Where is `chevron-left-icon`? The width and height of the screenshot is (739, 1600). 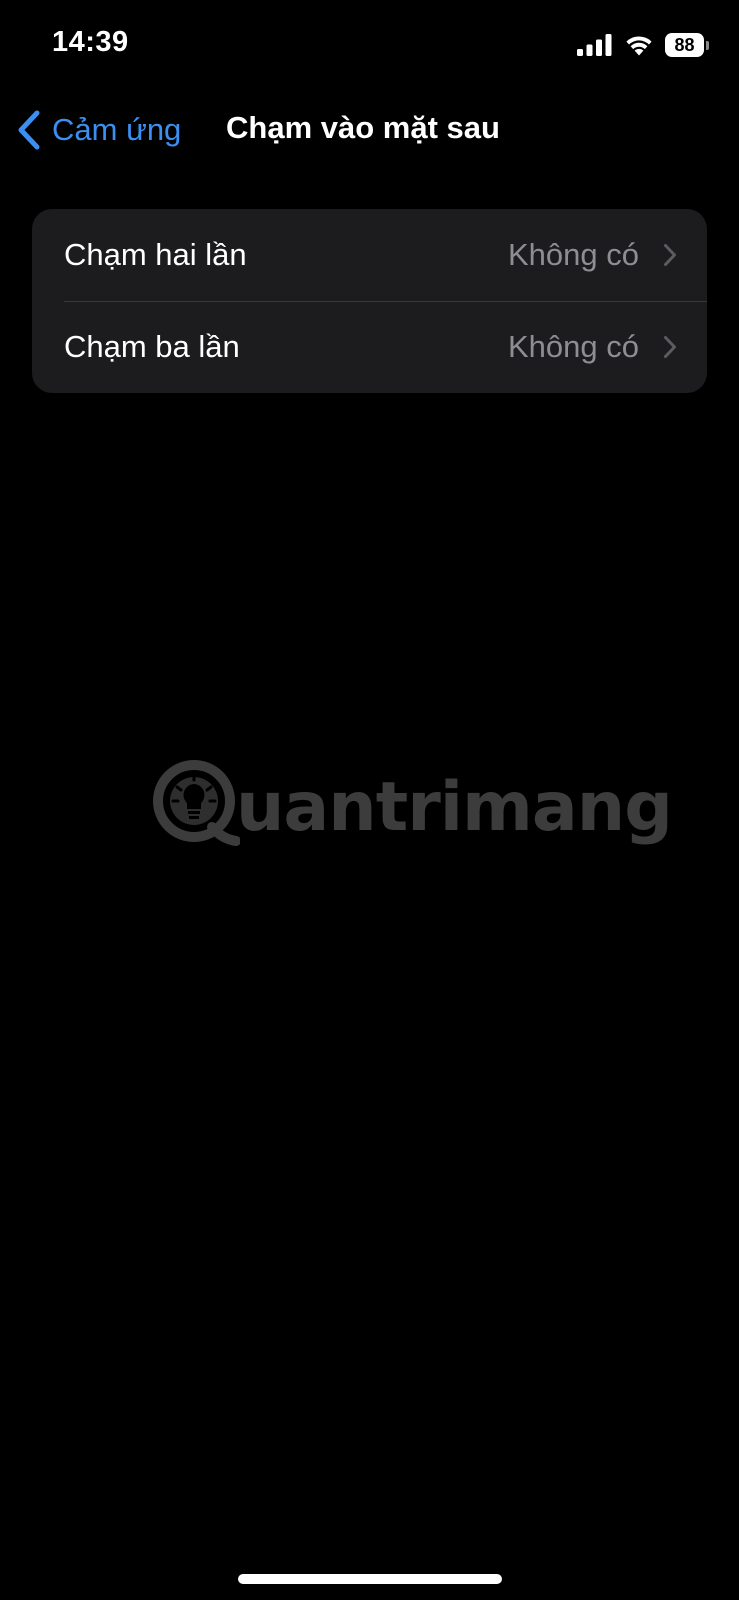
chevron-left-icon is located at coordinates (29, 130).